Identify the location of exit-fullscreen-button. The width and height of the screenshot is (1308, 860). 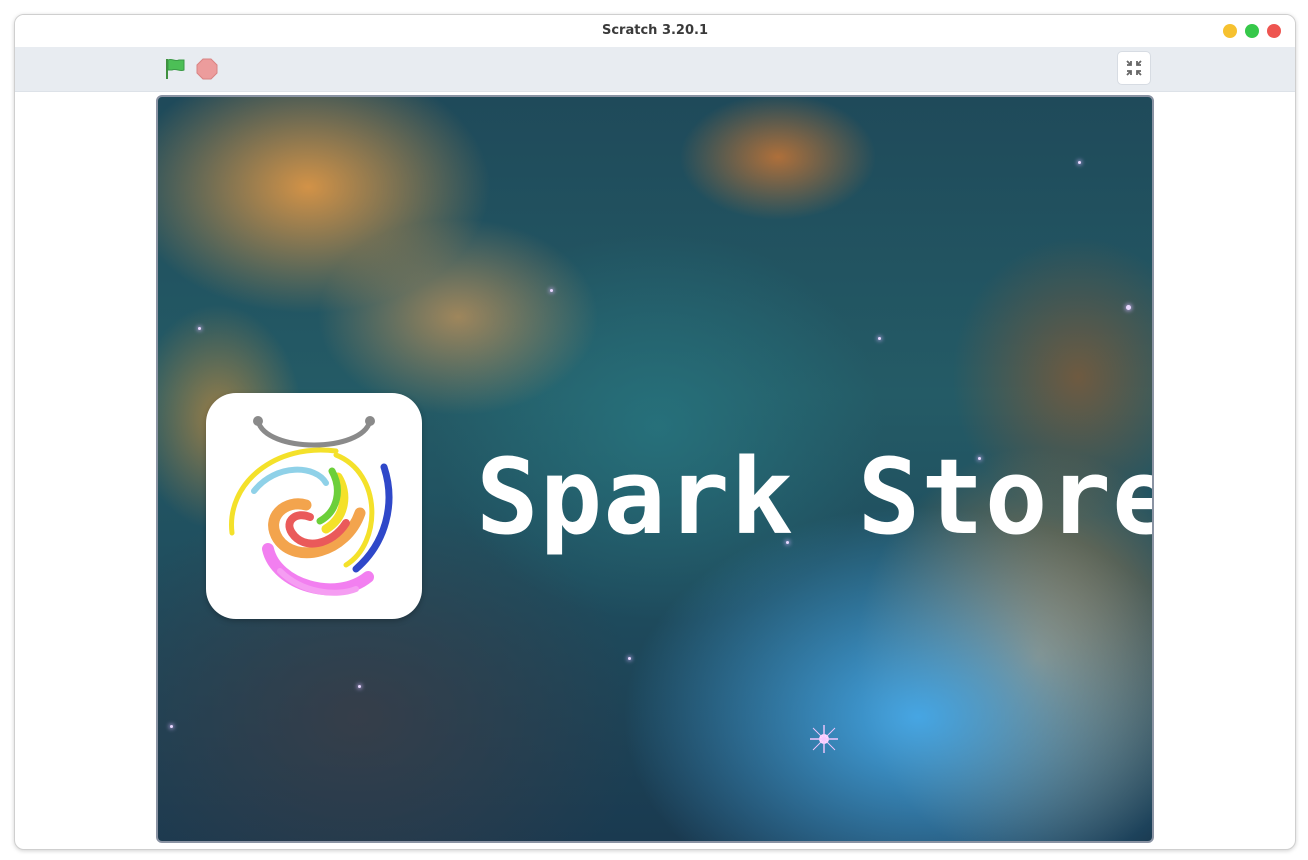
(1134, 68).